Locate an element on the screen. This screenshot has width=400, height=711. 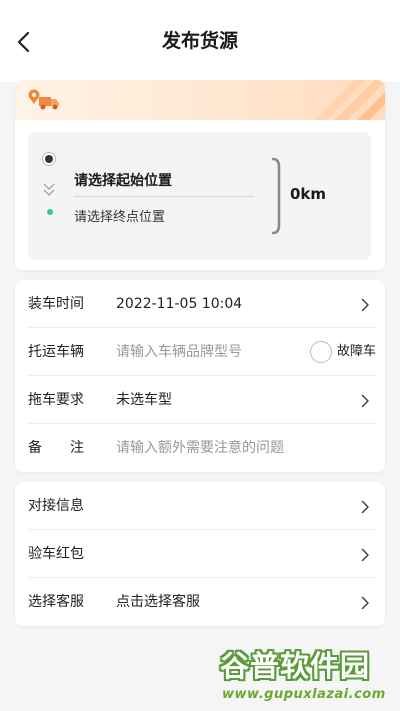
distance-bracket-icon is located at coordinates (276, 198).